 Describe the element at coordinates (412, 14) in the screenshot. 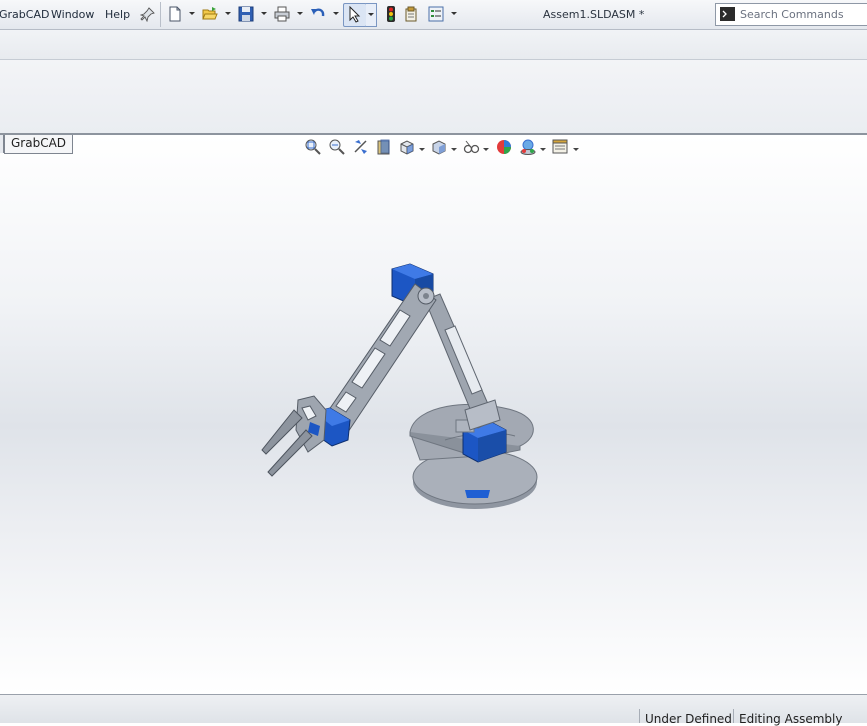

I see `file-properties-icon` at that location.